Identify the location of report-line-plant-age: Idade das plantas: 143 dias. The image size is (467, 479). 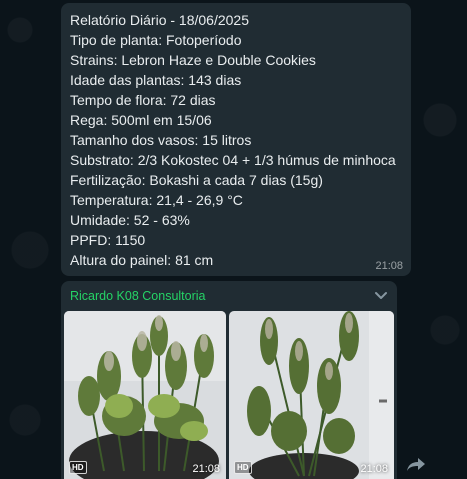
(156, 80).